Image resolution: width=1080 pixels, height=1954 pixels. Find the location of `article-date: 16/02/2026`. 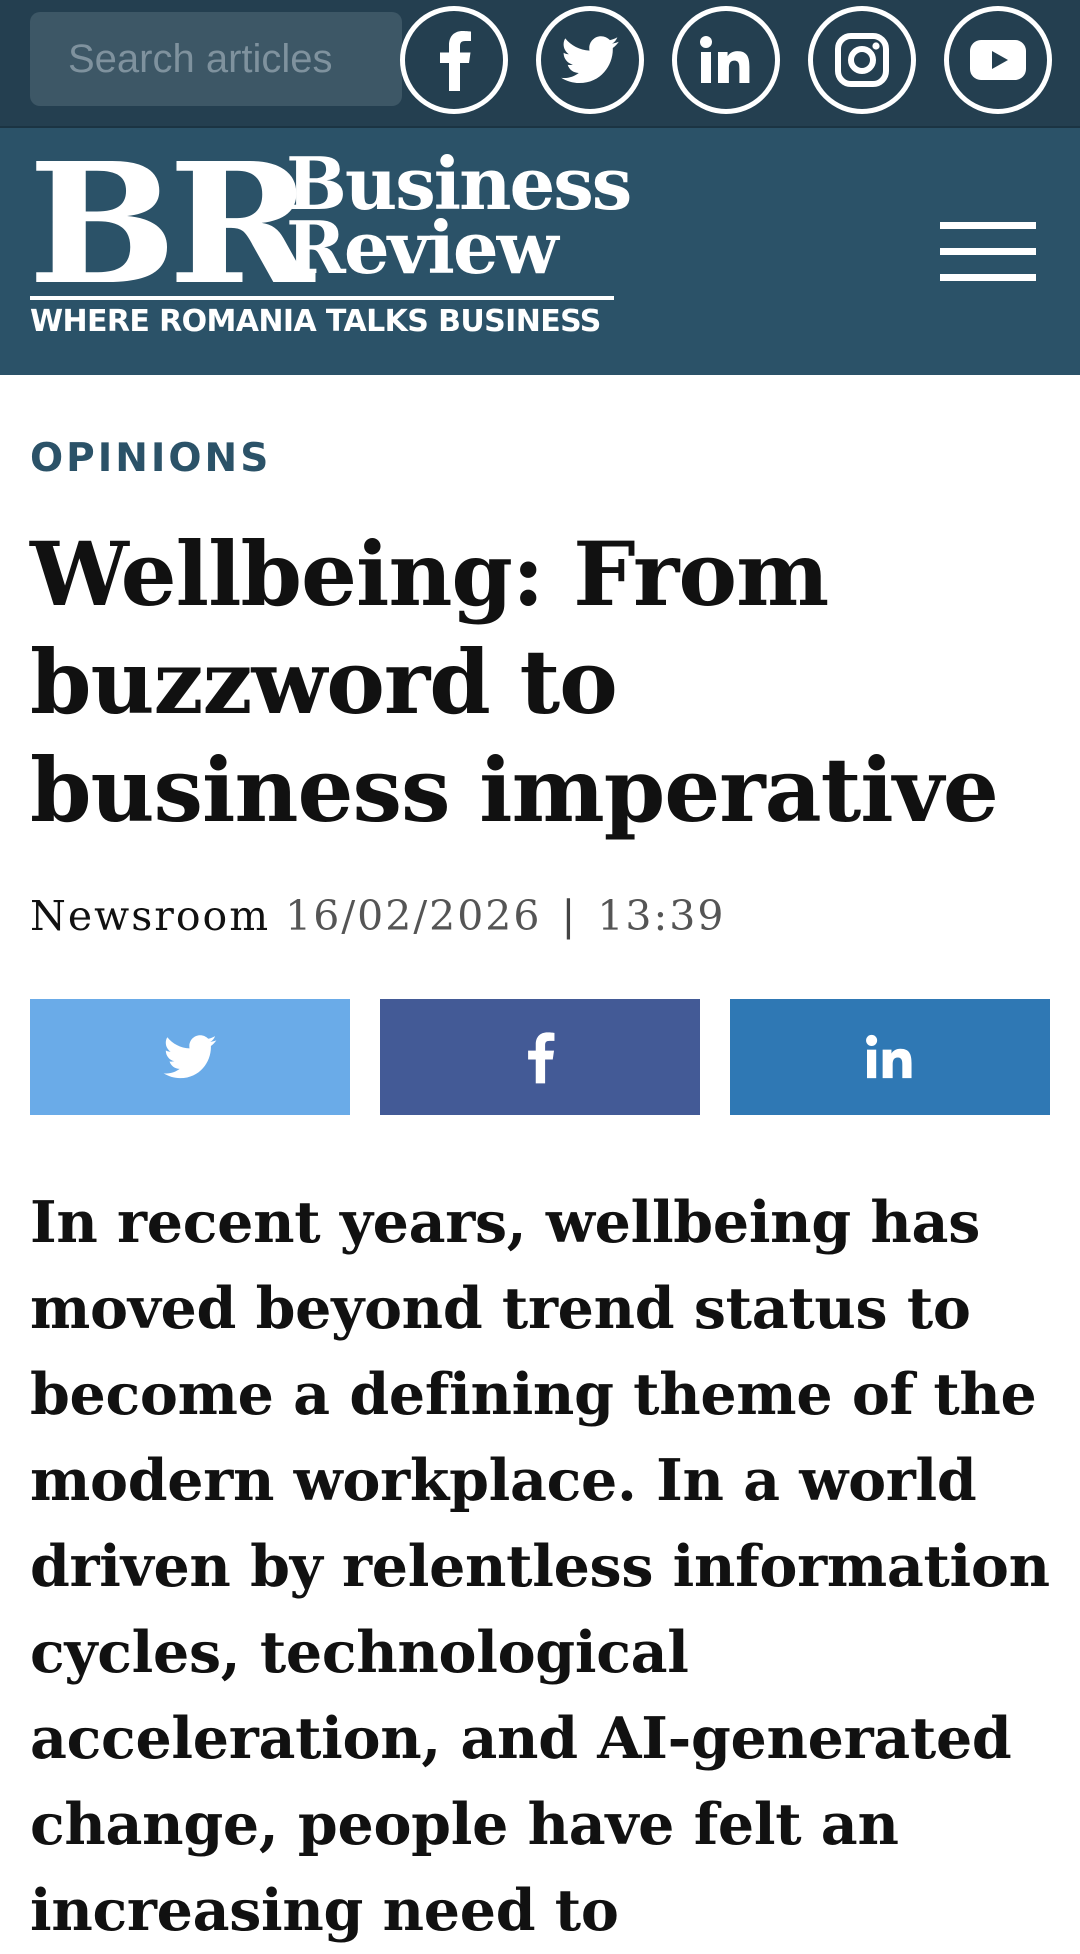

article-date: 16/02/2026 is located at coordinates (413, 916).